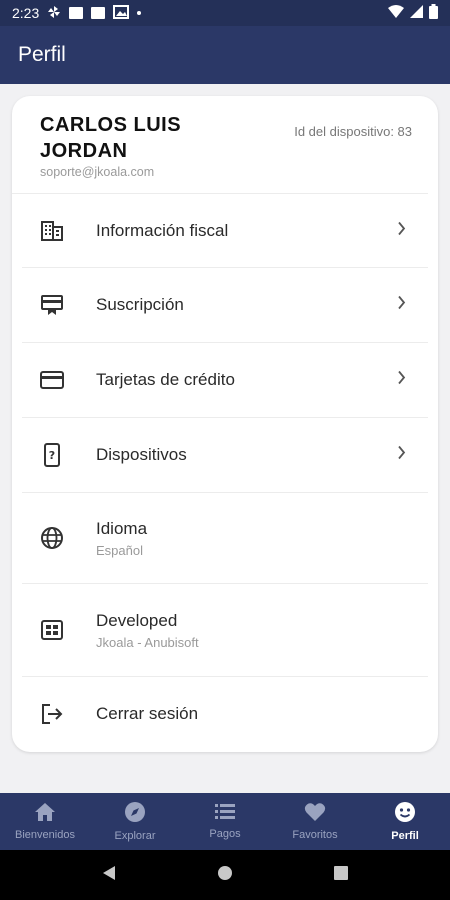  What do you see at coordinates (109, 875) in the screenshot?
I see `back-icon` at bounding box center [109, 875].